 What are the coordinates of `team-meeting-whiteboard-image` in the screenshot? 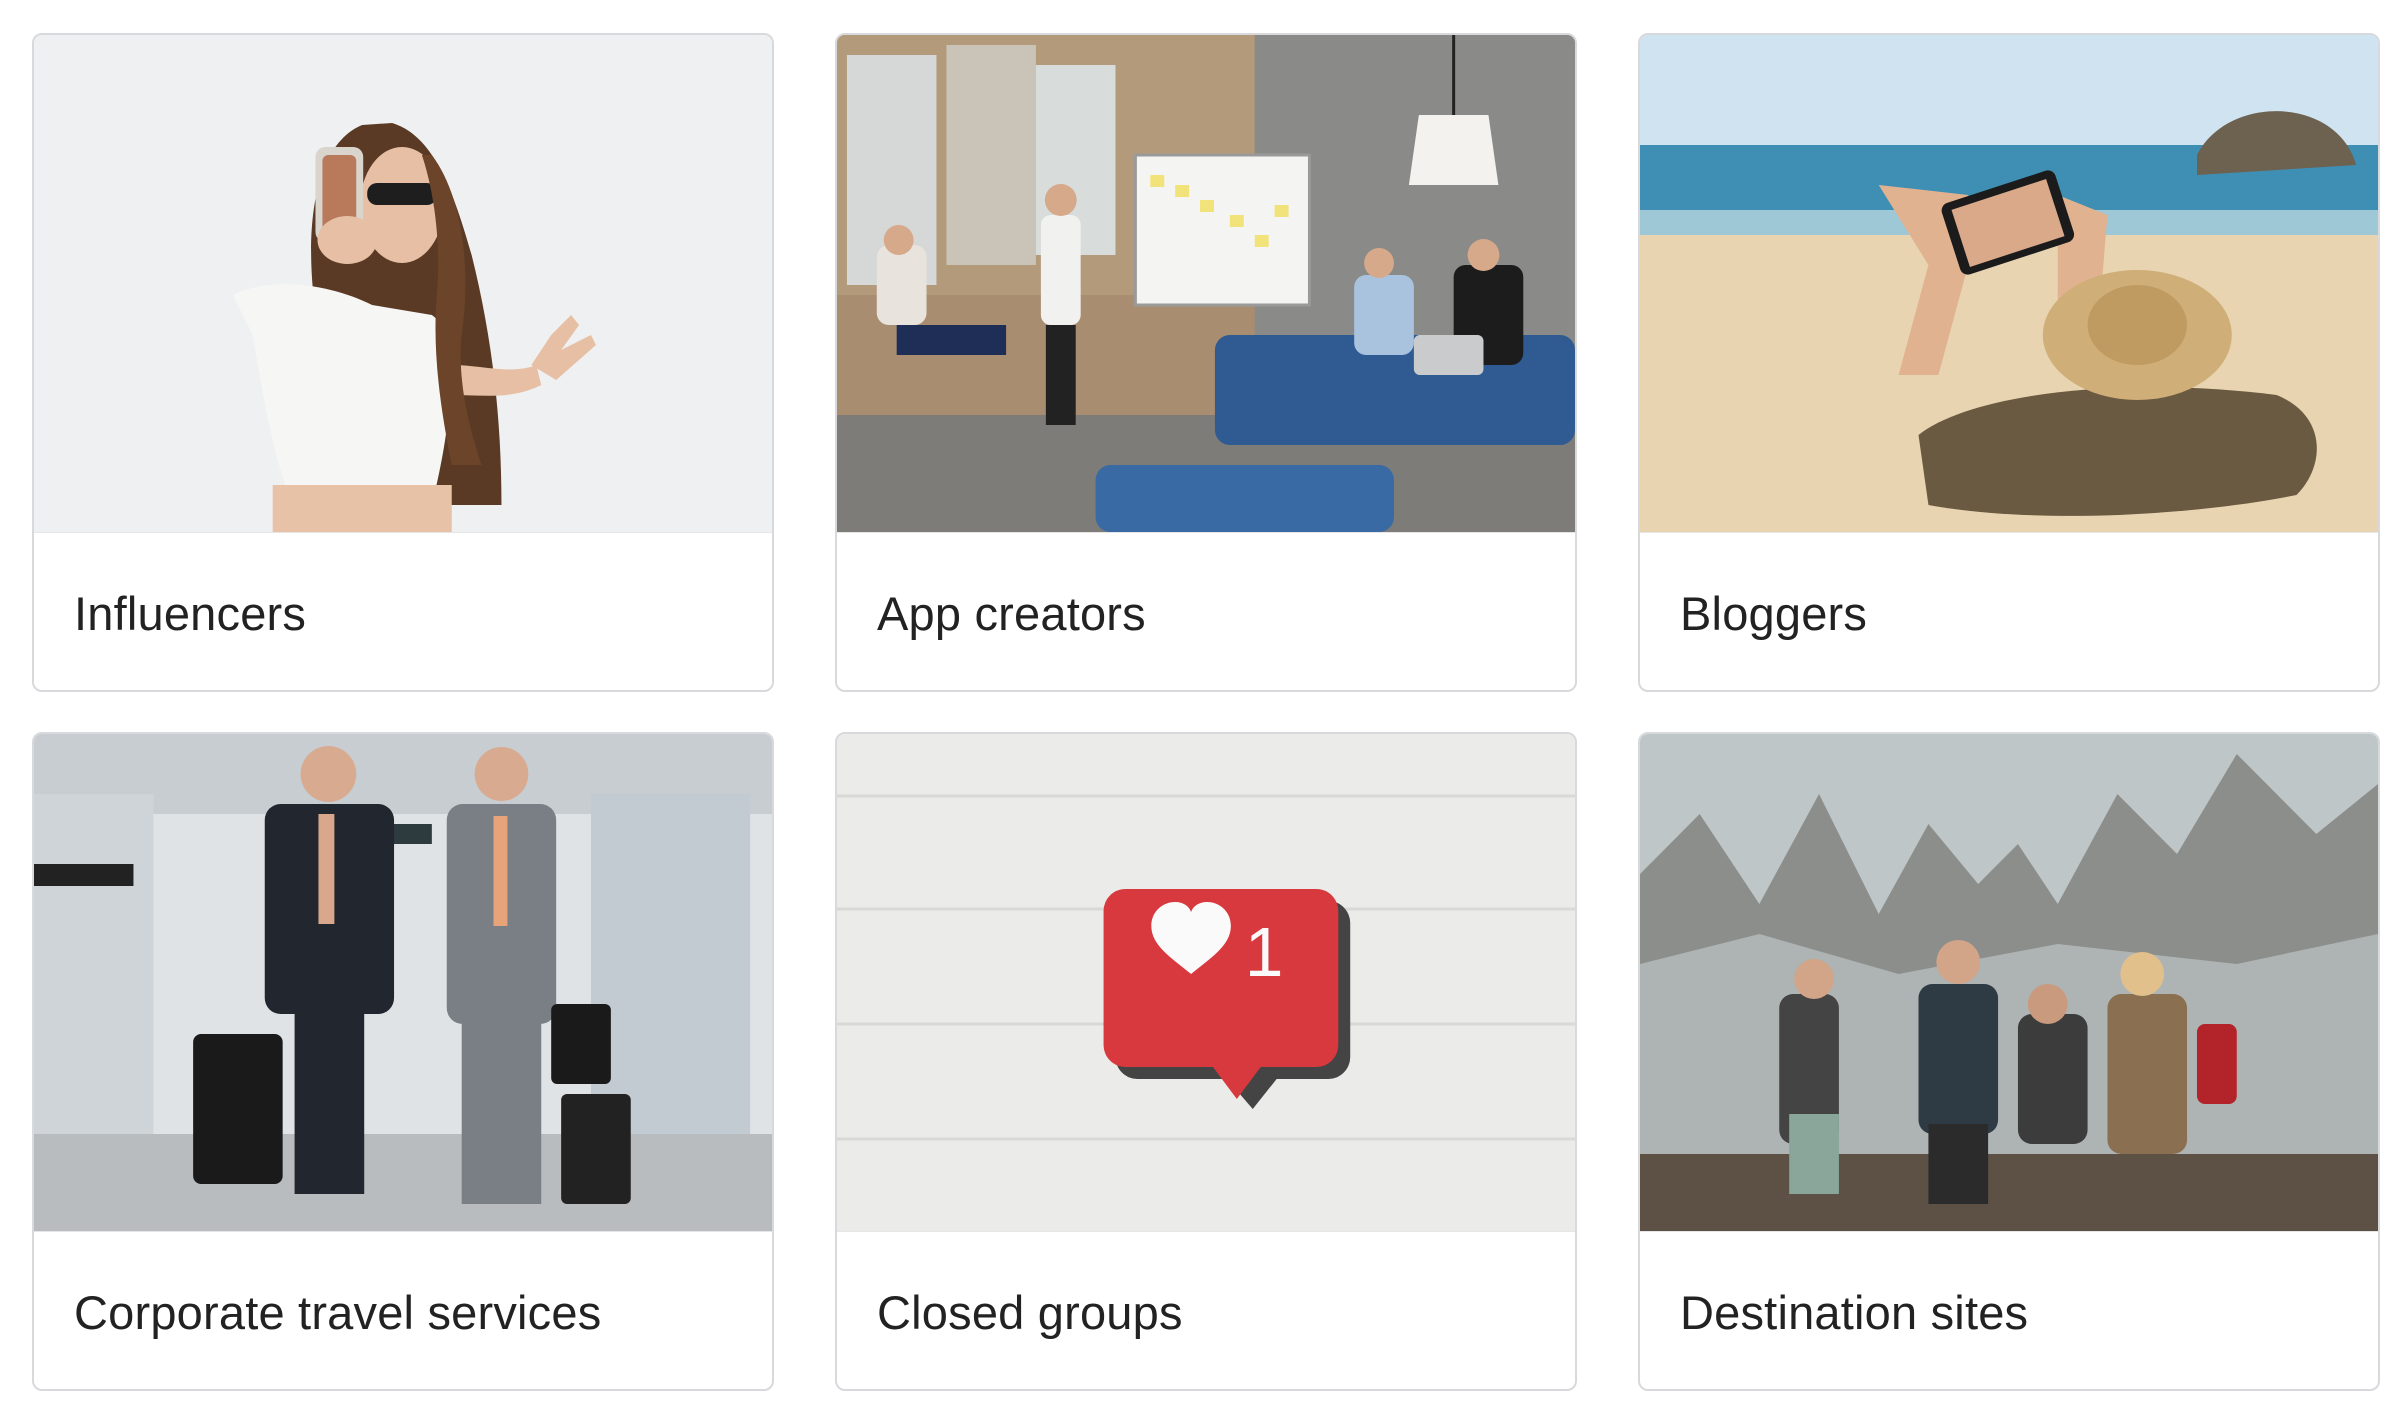 It's located at (1206, 283).